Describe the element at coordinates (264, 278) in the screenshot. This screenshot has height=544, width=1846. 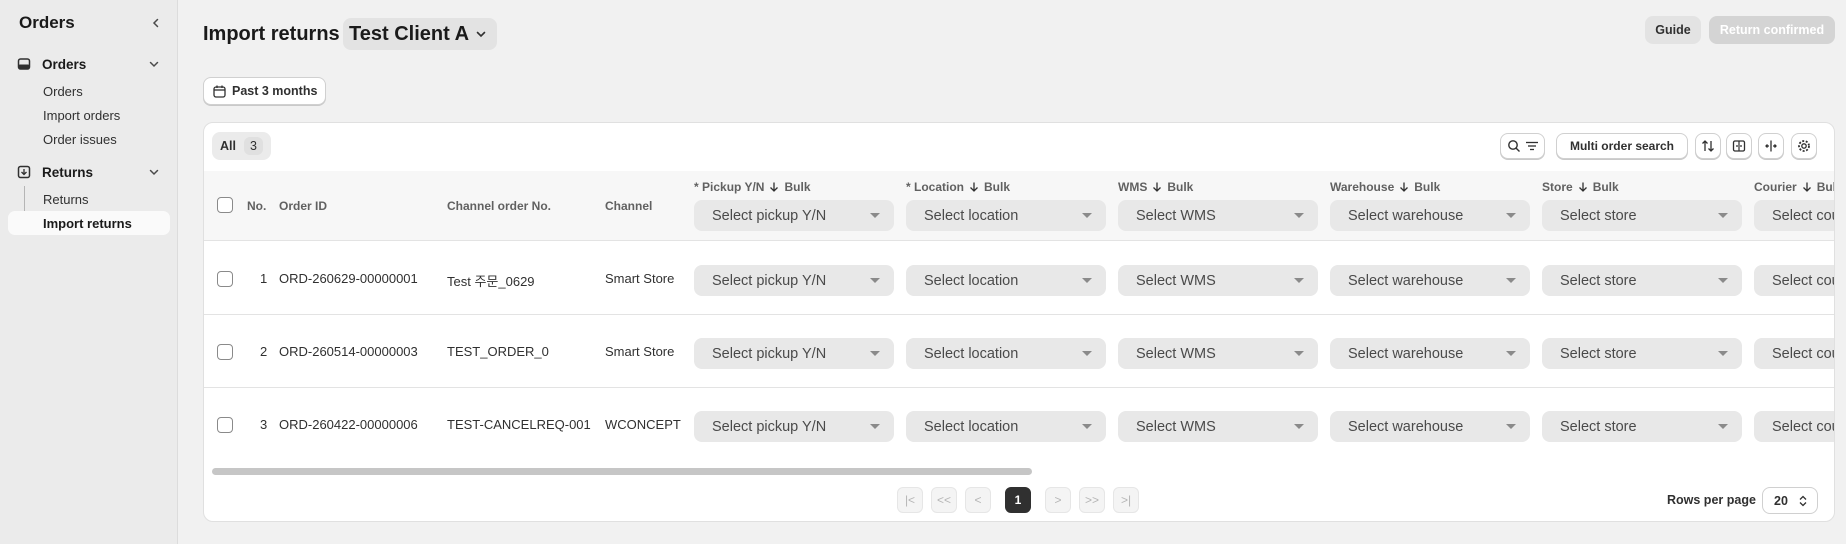
I see `row-no: 1` at that location.